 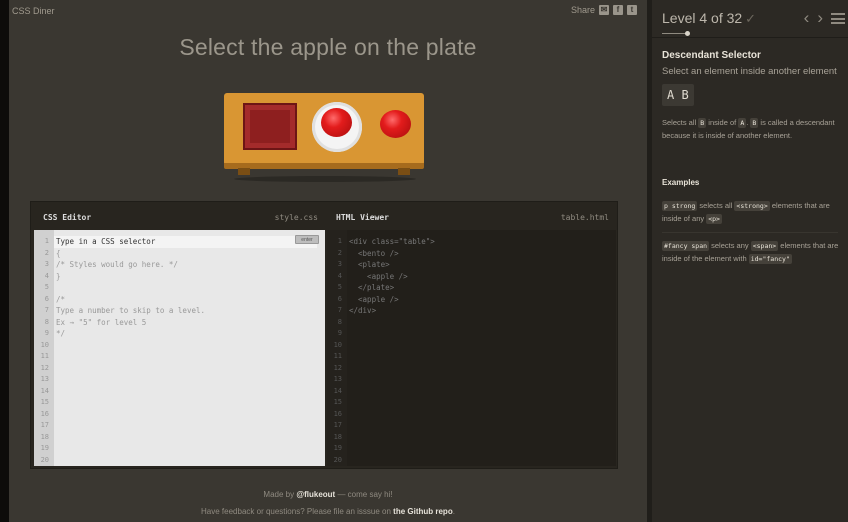 I want to click on line-number: 6, so click(x=46, y=298).